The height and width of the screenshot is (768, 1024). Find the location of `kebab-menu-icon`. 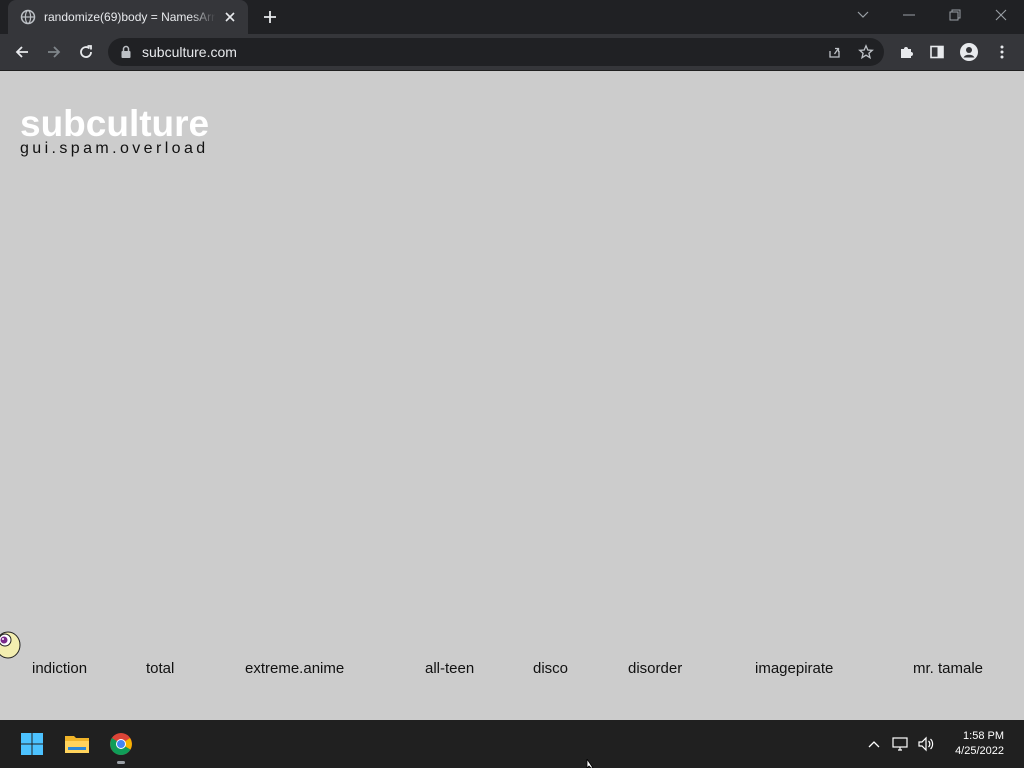

kebab-menu-icon is located at coordinates (1002, 52).